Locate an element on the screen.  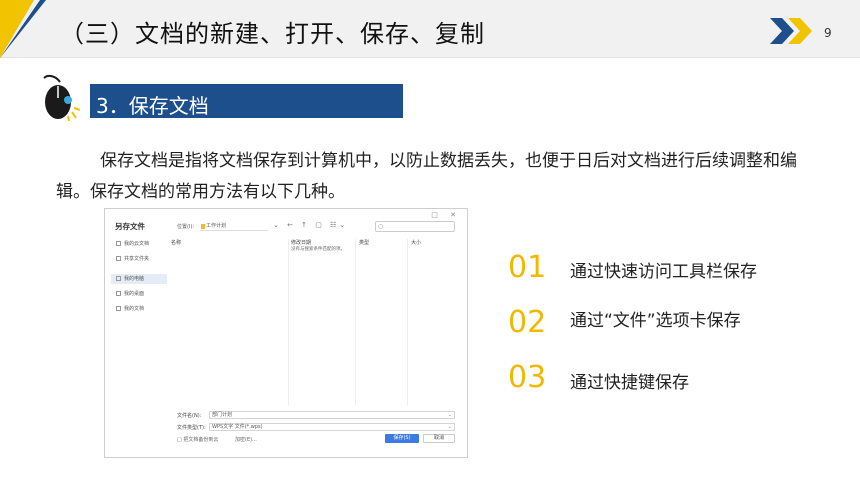
sidebar-item-label: 我的桌面 is located at coordinates (134, 294).